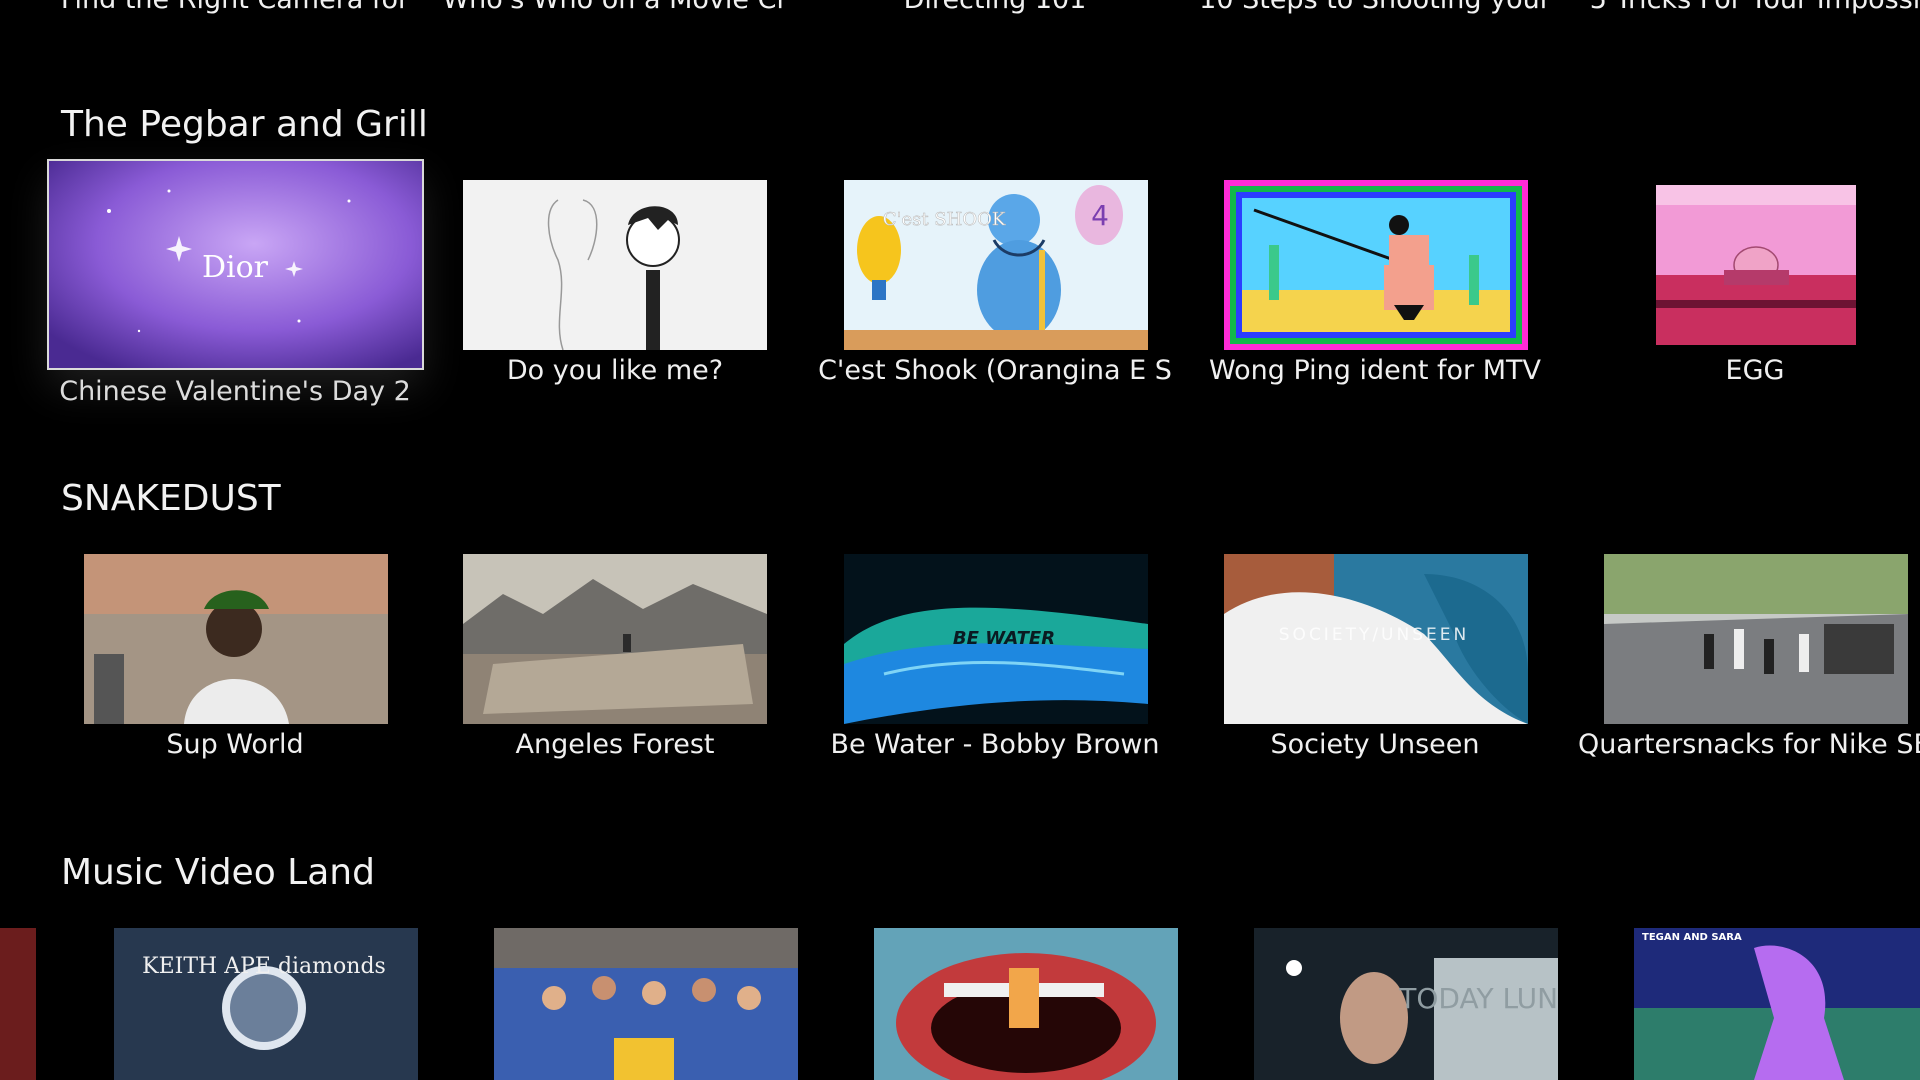 This screenshot has width=1920, height=1080. Describe the element at coordinates (1375, 370) in the screenshot. I see `video-caption: Wong Ping ident for MTV` at that location.